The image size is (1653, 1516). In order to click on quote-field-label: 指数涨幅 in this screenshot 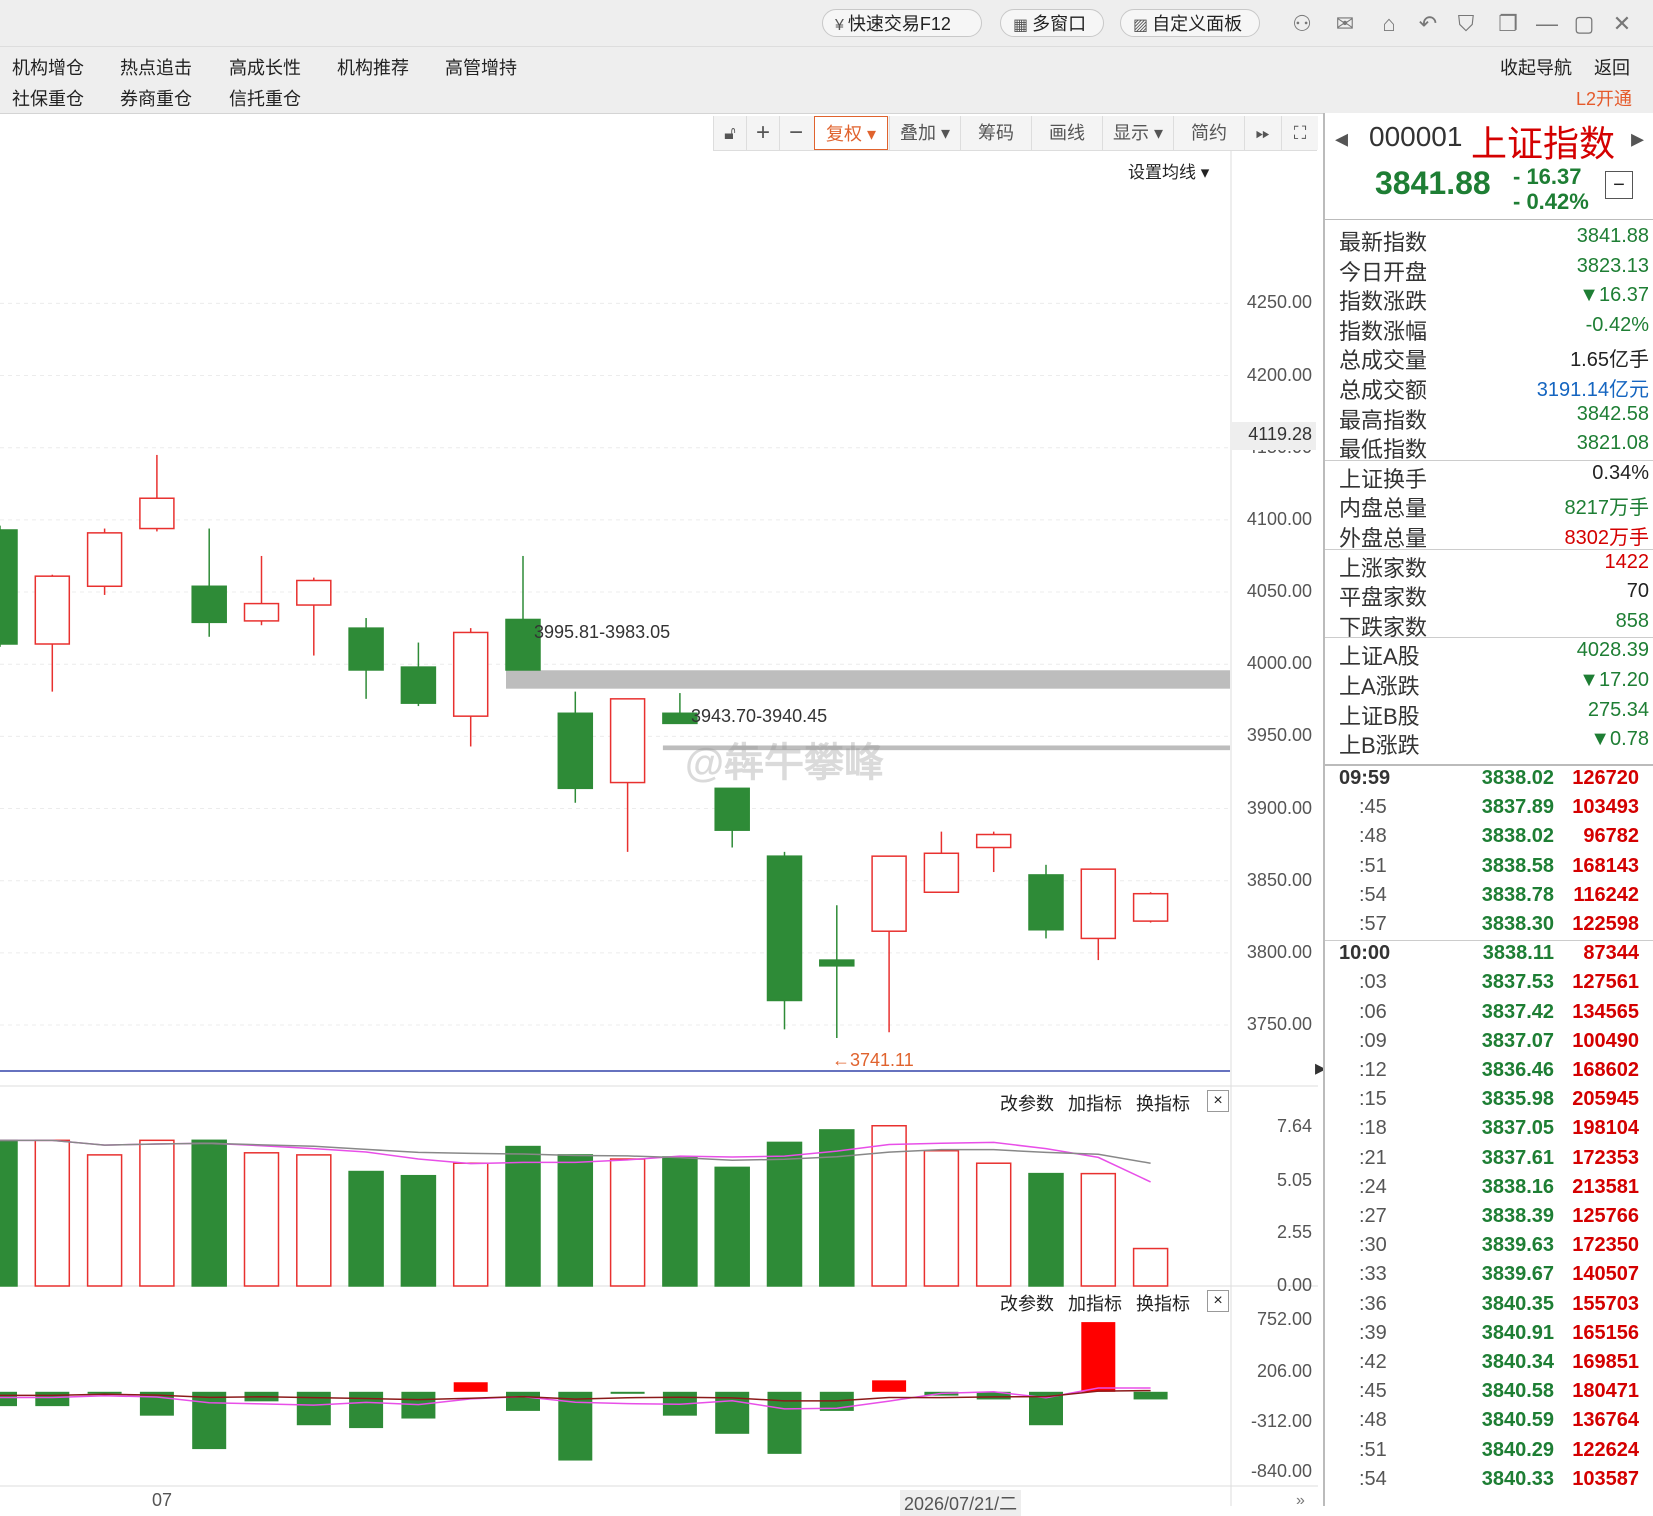, I will do `click(1383, 331)`.